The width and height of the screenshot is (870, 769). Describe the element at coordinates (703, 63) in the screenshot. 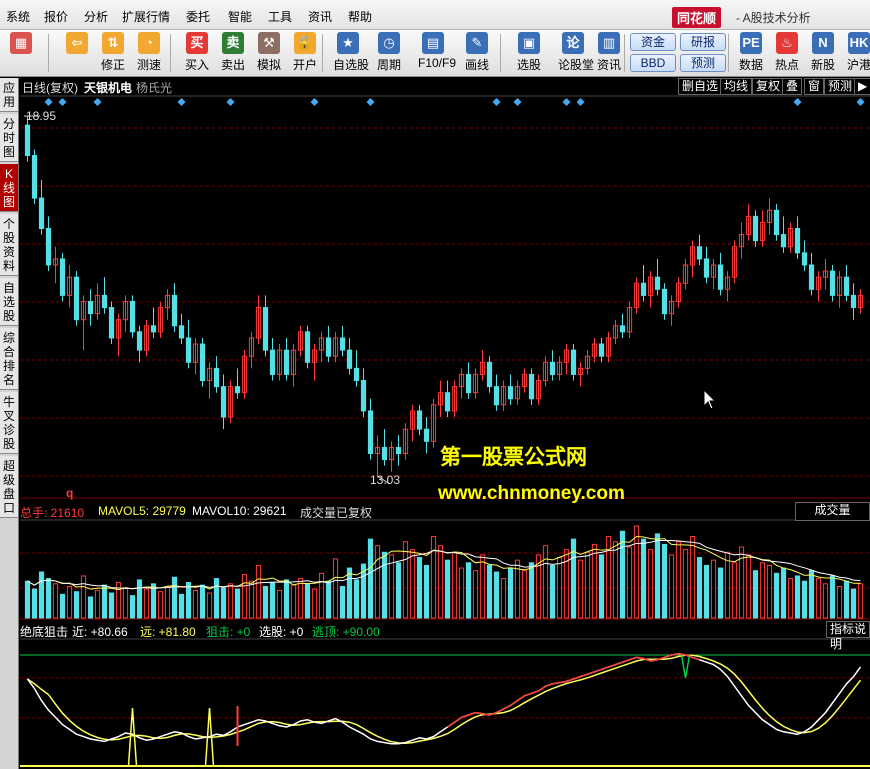

I see `toolbar-pill-3: 预测` at that location.